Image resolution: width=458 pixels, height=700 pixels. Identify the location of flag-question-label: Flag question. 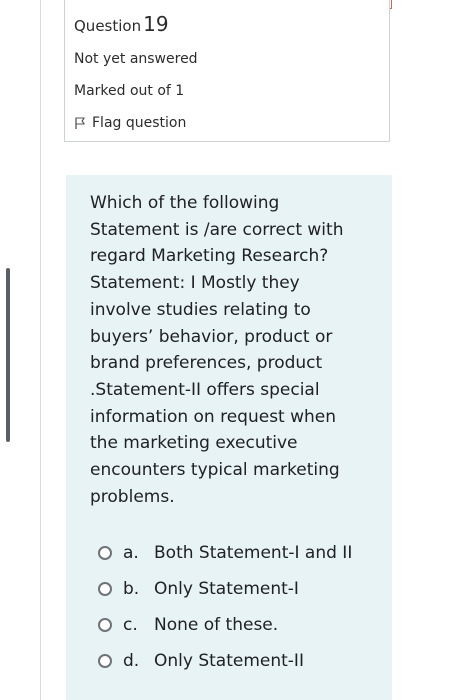
(139, 123).